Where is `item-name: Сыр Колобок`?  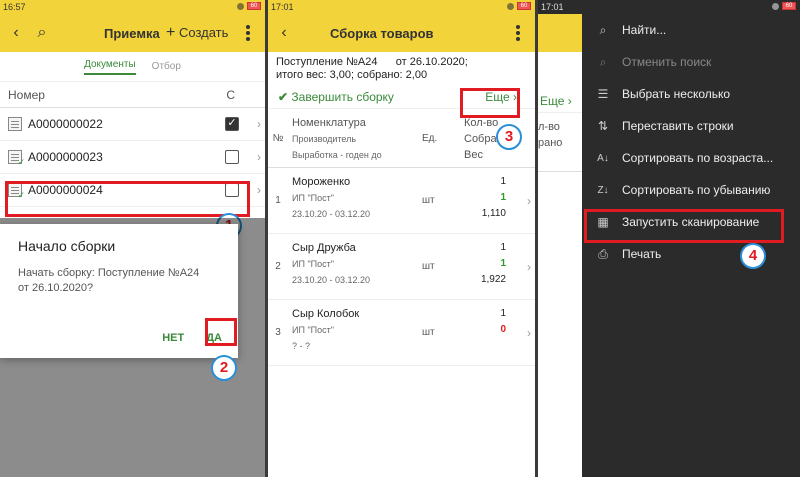
item-name: Сыр Колобок is located at coordinates (326, 314).